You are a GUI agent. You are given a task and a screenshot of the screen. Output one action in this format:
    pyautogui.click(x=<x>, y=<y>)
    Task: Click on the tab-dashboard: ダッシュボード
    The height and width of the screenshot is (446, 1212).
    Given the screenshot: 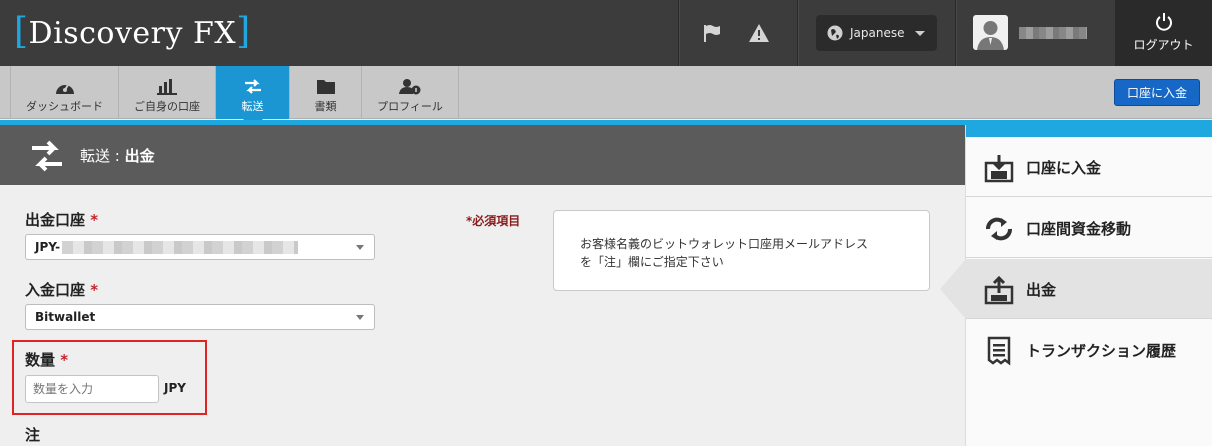 What is the action you would take?
    pyautogui.click(x=64, y=92)
    